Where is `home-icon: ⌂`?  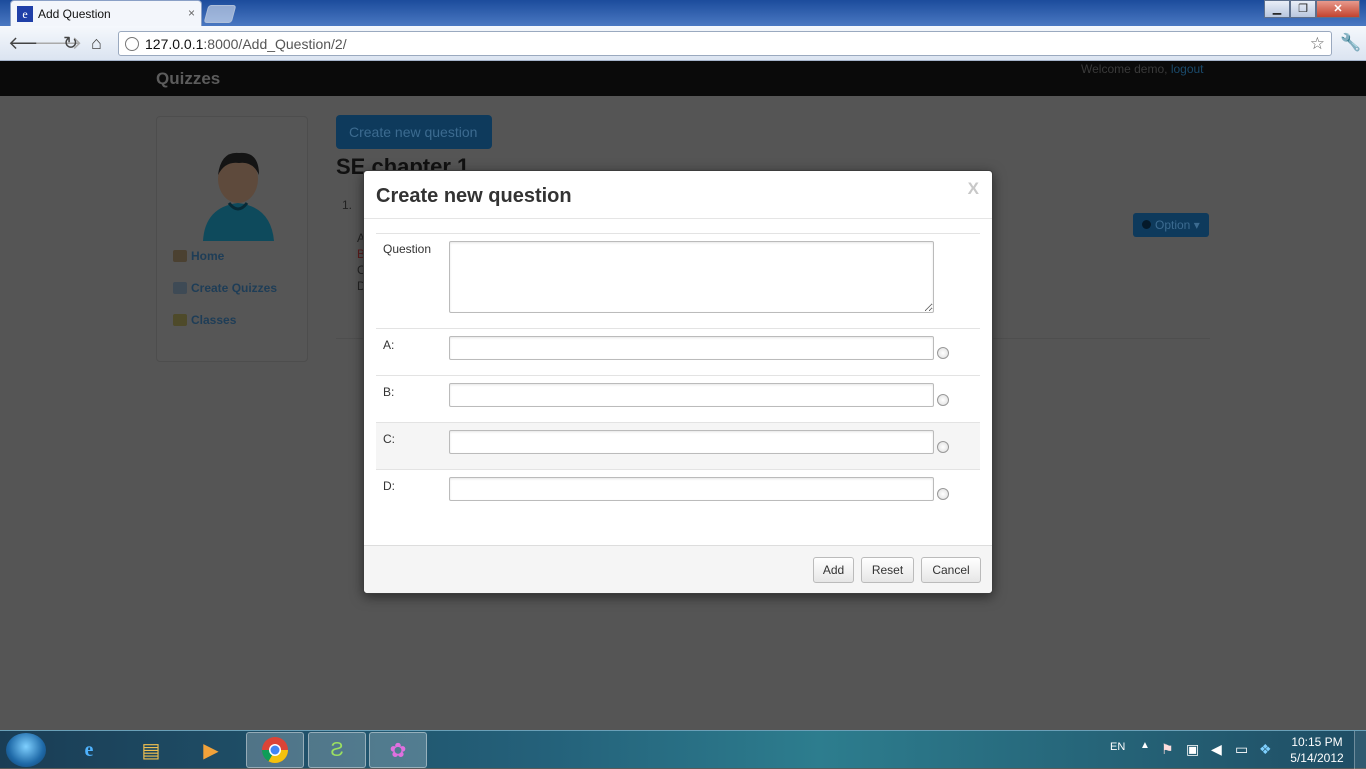 home-icon: ⌂ is located at coordinates (96, 43).